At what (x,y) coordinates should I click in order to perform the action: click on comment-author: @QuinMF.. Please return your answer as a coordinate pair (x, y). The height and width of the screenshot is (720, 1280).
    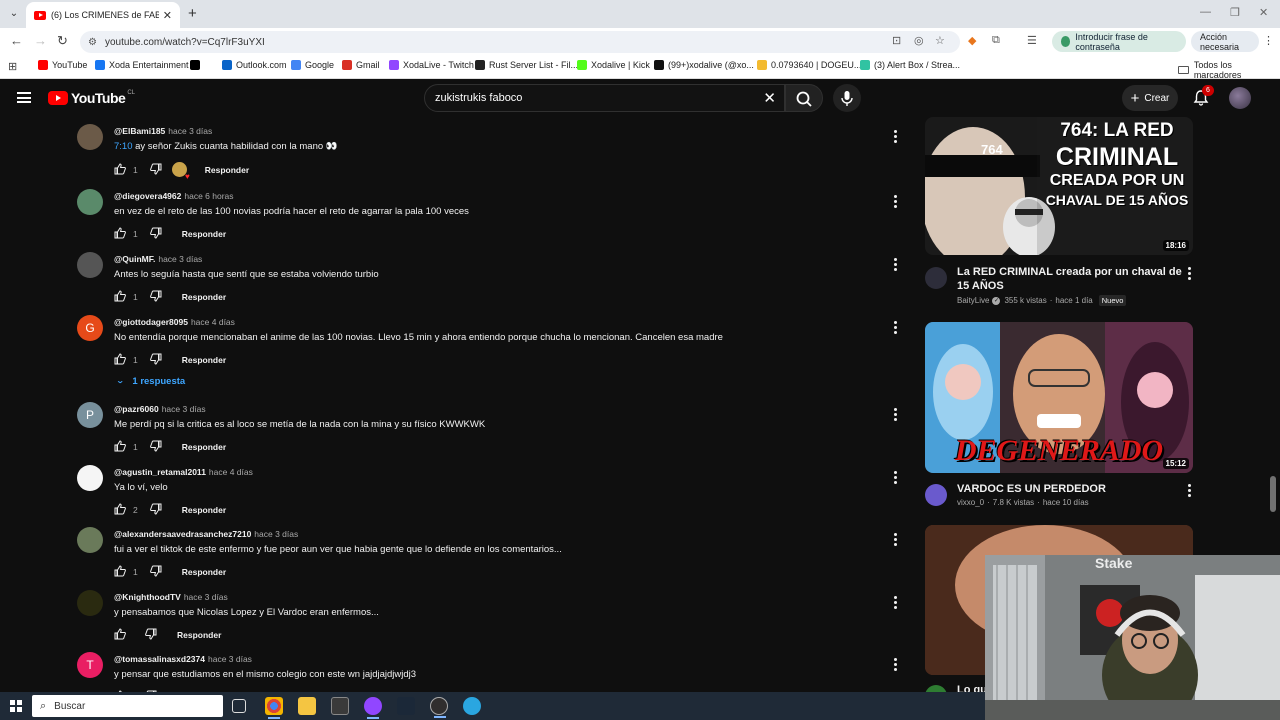
    Looking at the image, I should click on (134, 259).